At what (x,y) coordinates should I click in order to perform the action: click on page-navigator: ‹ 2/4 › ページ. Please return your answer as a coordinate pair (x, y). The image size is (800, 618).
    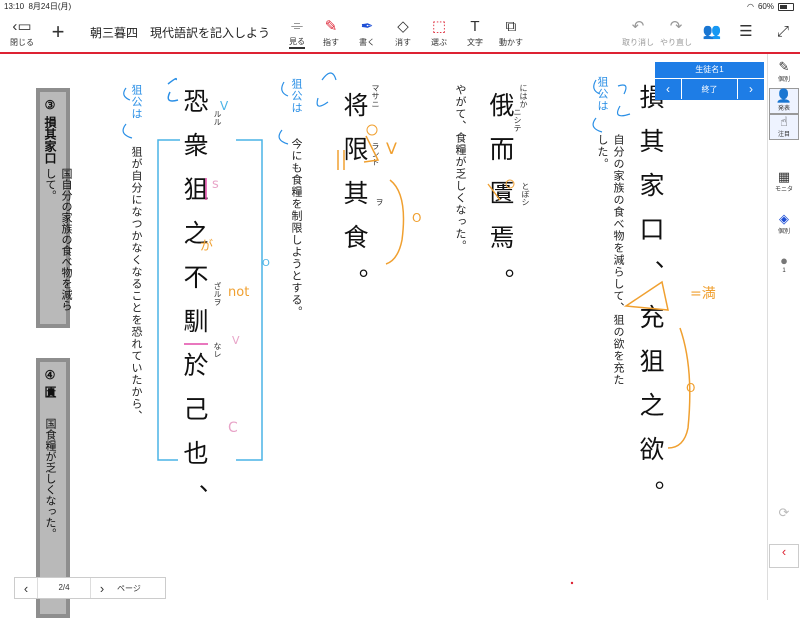
    Looking at the image, I should click on (90, 588).